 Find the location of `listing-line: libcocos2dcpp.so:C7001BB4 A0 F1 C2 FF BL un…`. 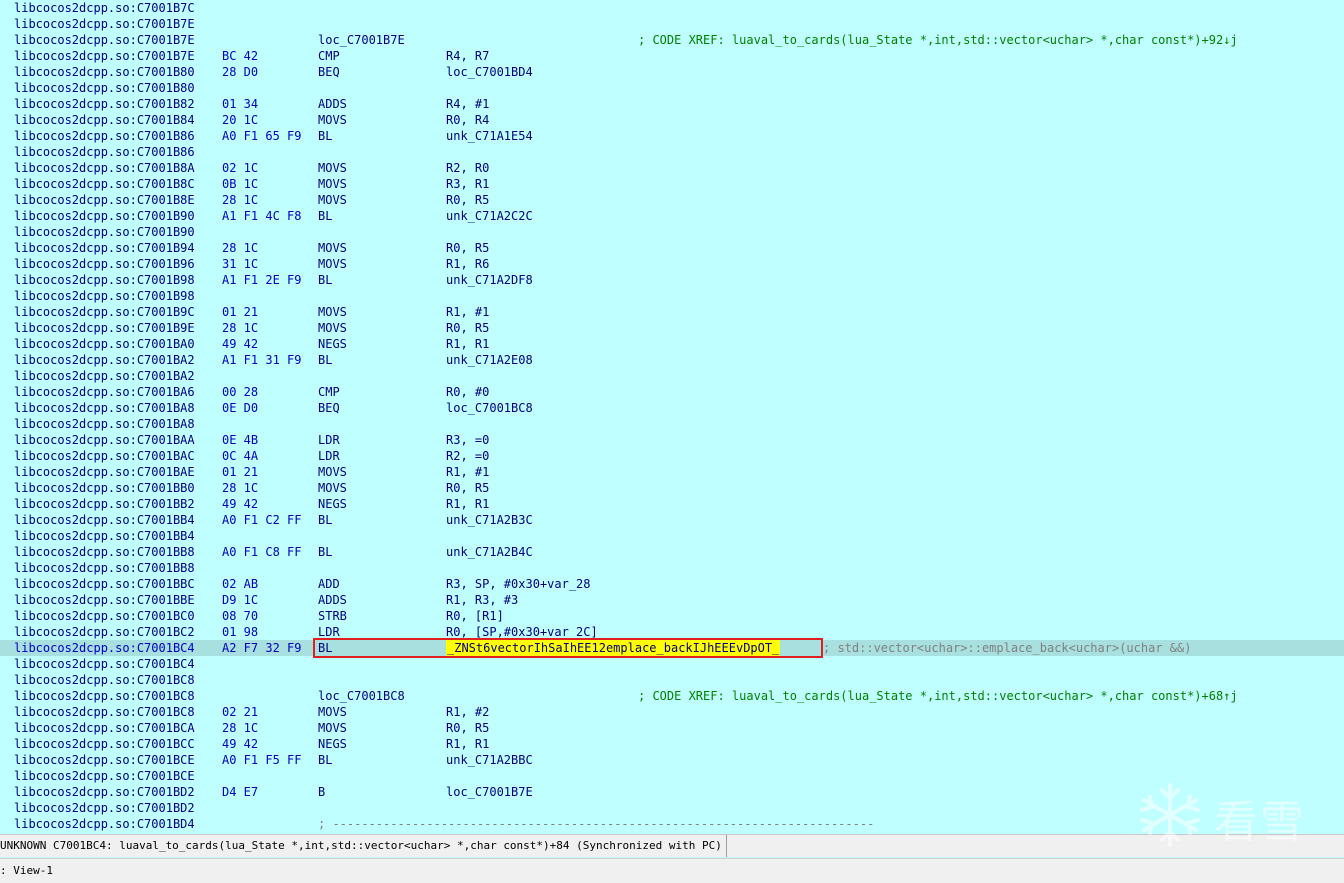

listing-line: libcocos2dcpp.so:C7001BB4 A0 F1 C2 FF BL un… is located at coordinates (672, 520).